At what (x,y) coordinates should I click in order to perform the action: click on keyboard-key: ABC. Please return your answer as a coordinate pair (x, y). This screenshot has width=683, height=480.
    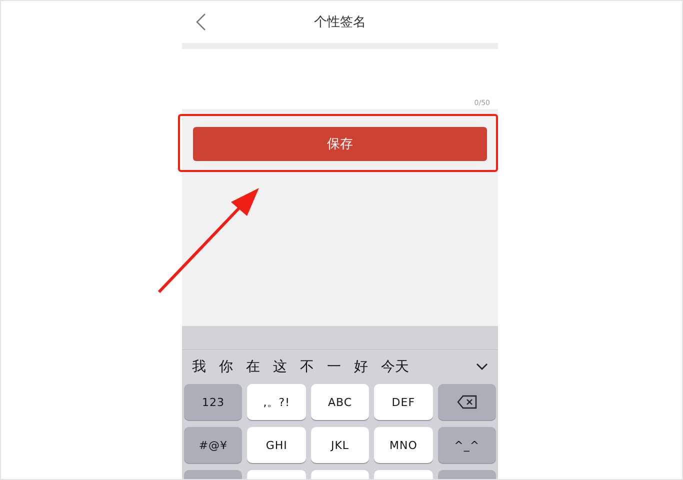
    Looking at the image, I should click on (340, 402).